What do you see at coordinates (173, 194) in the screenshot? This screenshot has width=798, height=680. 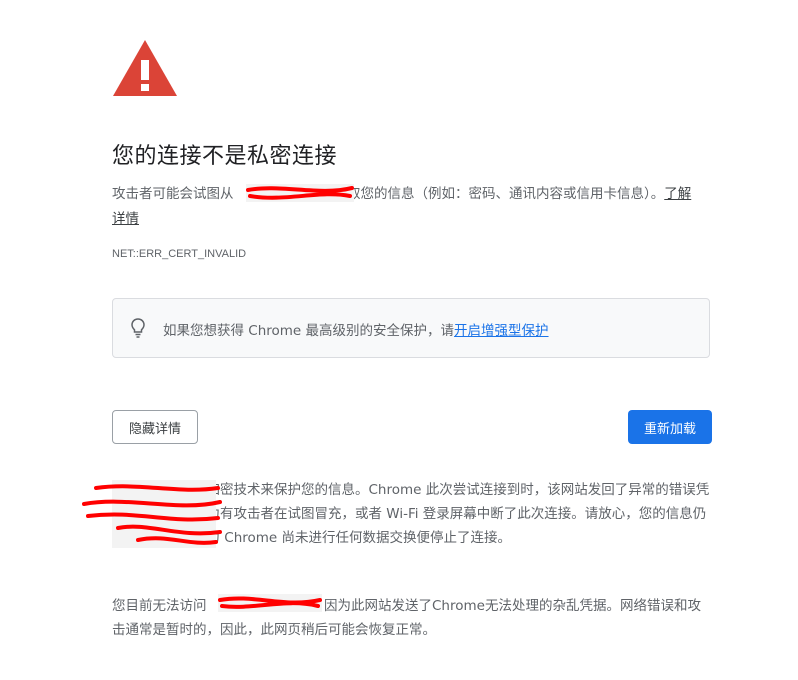 I see `desc-text-before: 攻击者可能会试图从` at bounding box center [173, 194].